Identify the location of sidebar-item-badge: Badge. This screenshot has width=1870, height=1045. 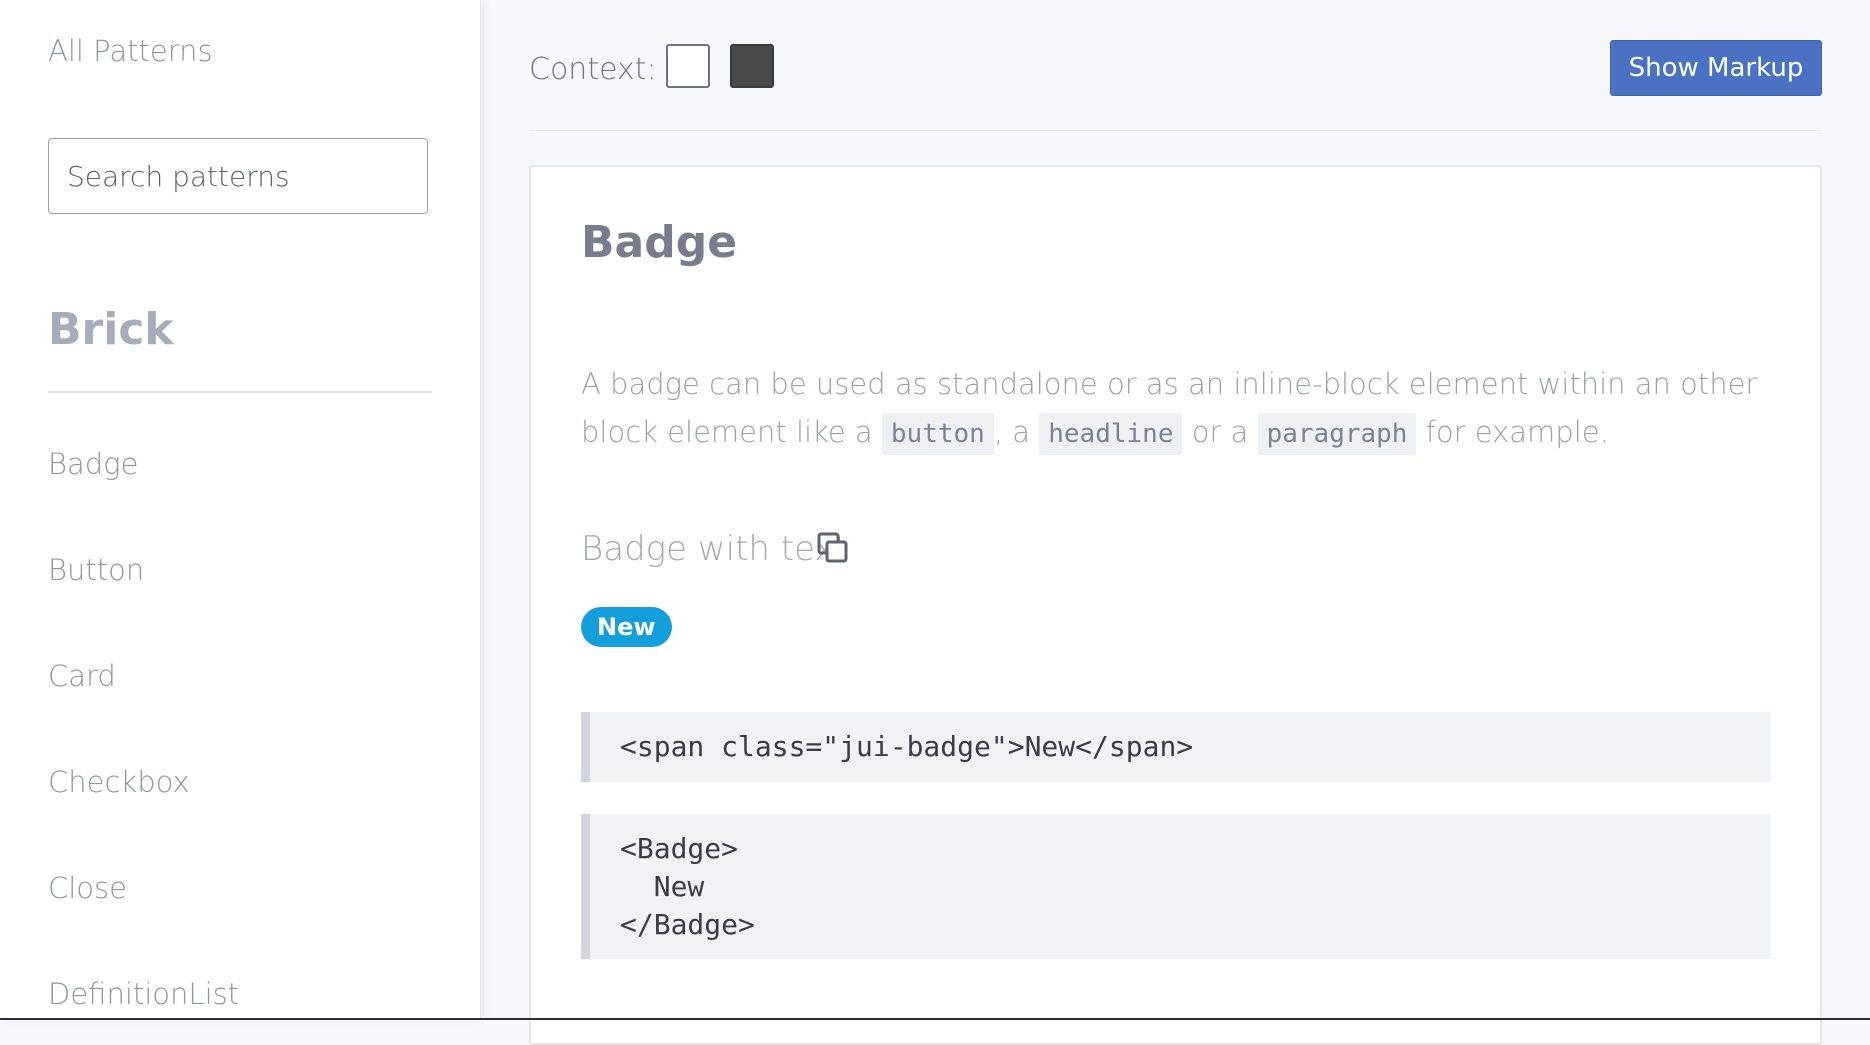
(143, 493).